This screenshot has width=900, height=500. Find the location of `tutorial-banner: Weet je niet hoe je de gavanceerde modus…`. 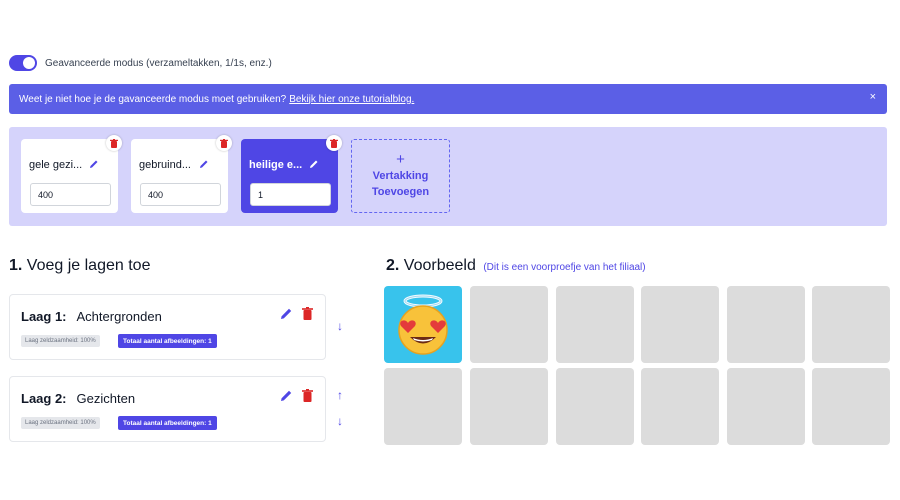

tutorial-banner: Weet je niet hoe je de gavanceerde modus… is located at coordinates (448, 99).